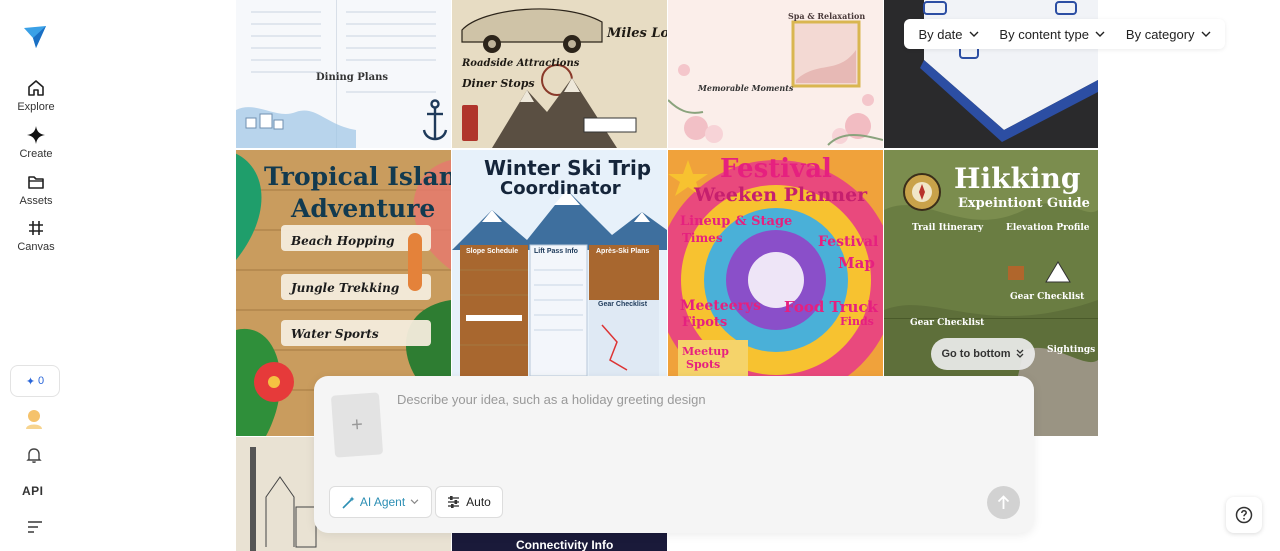 Image resolution: width=1280 pixels, height=551 pixels. I want to click on nav-create: Create, so click(36, 142).